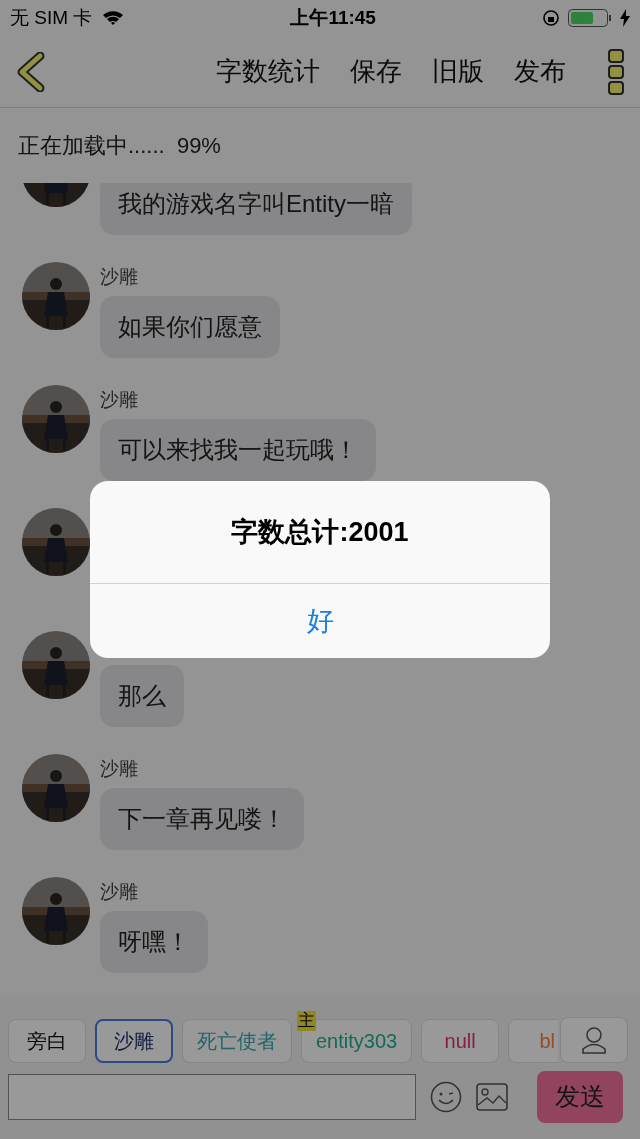 The width and height of the screenshot is (640, 1139). Describe the element at coordinates (551, 18) in the screenshot. I see `rotation-lock-icon` at that location.